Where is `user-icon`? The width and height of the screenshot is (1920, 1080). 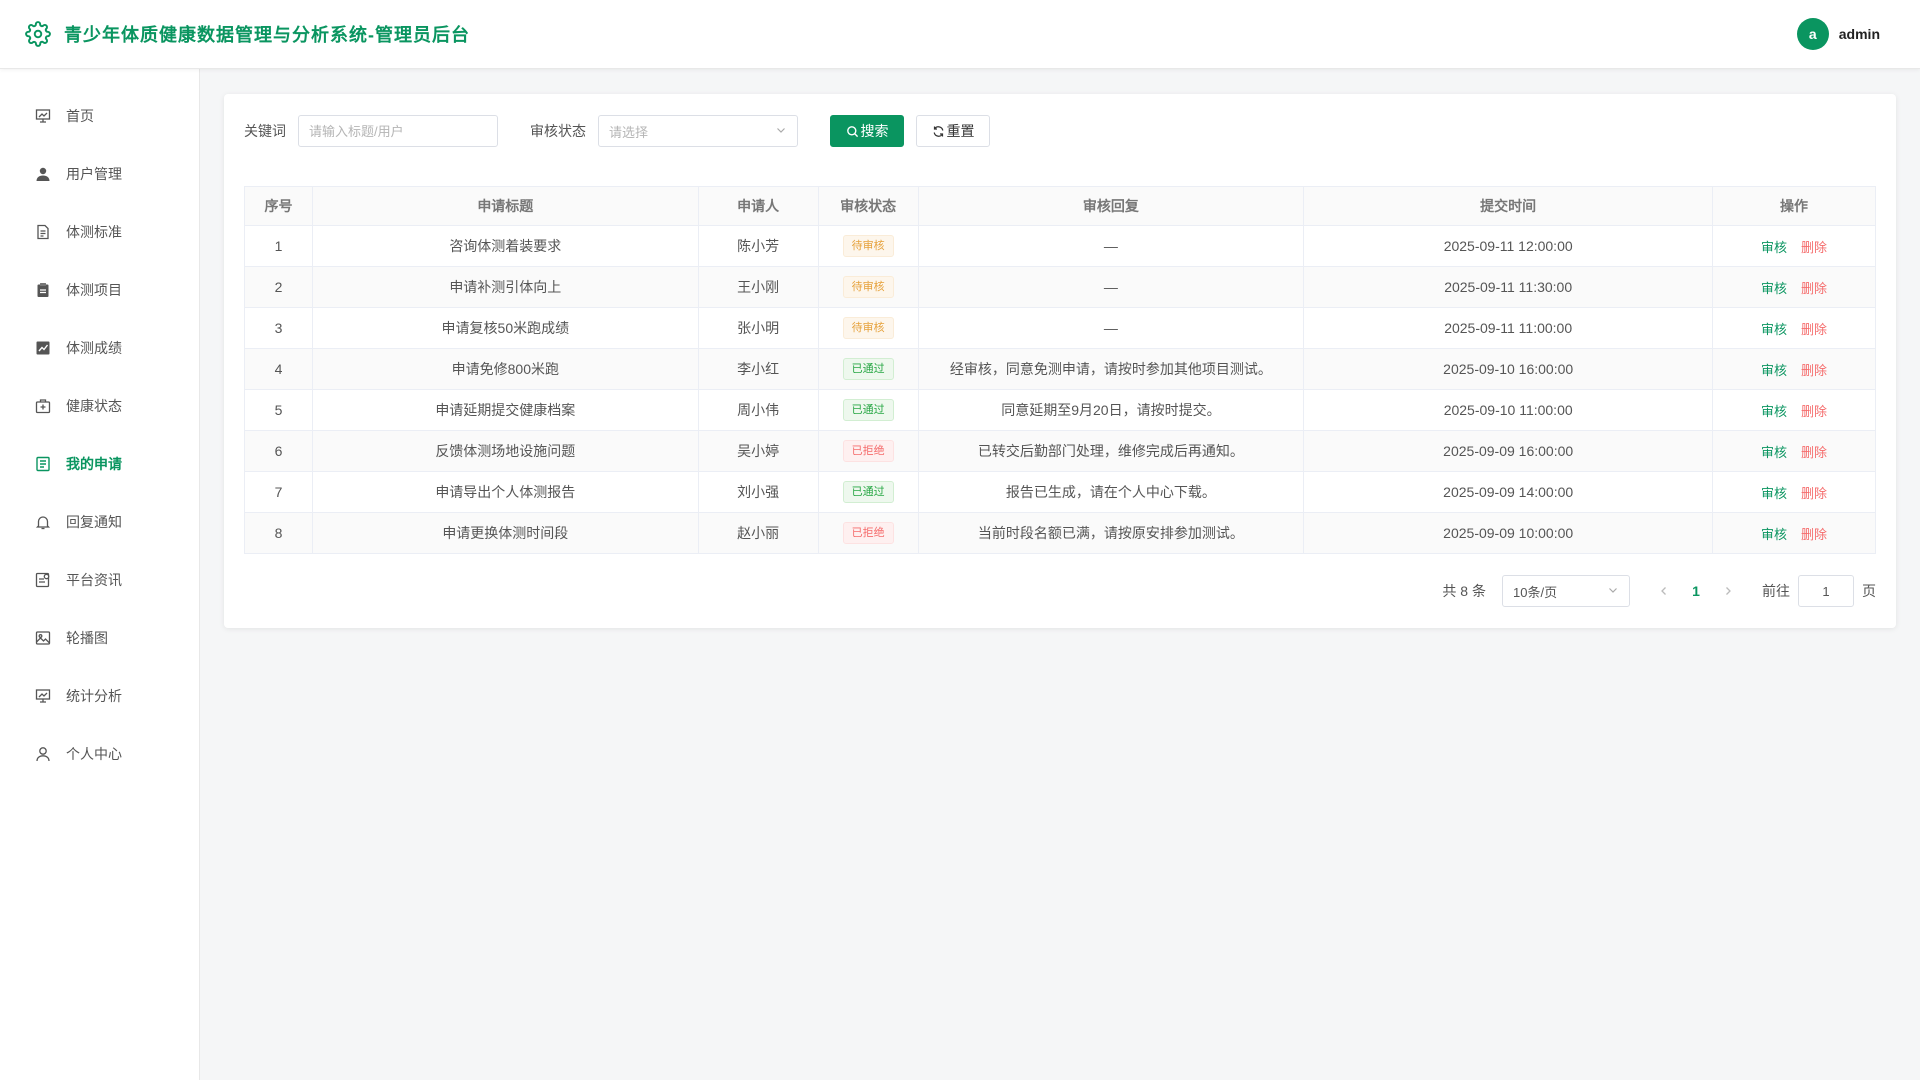
user-icon is located at coordinates (43, 174).